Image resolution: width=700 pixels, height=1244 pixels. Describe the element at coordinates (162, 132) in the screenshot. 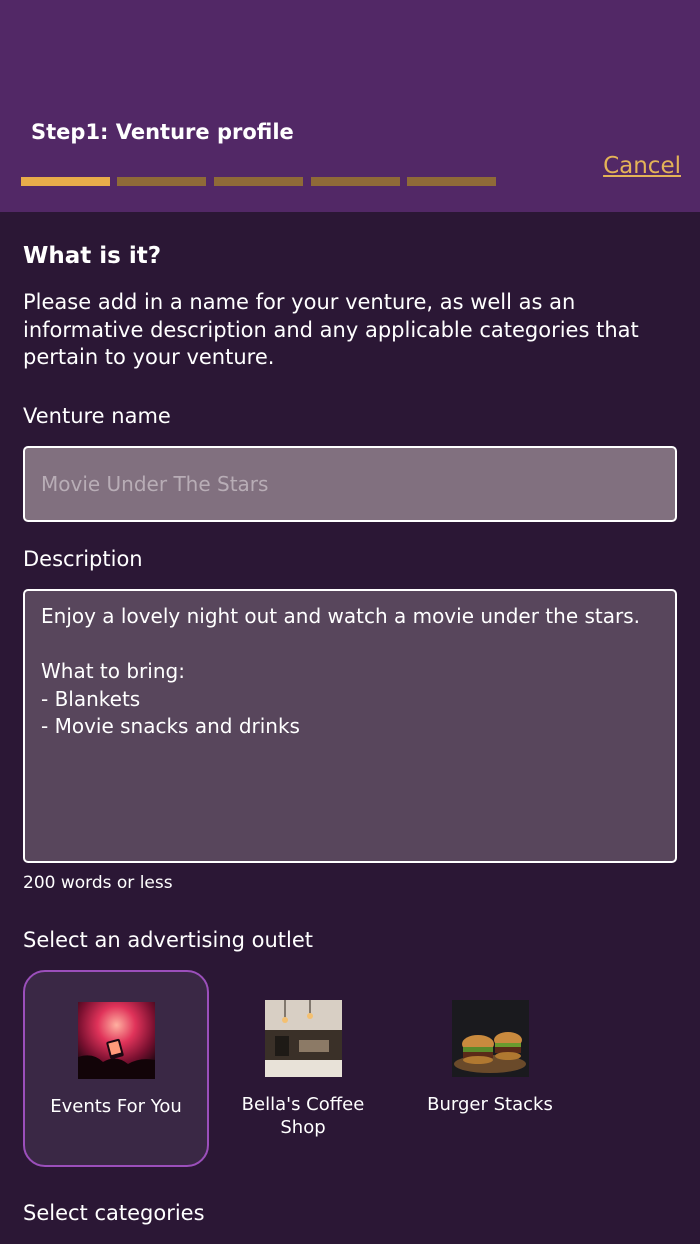

I see `step-title: Step1: Venture profile` at that location.